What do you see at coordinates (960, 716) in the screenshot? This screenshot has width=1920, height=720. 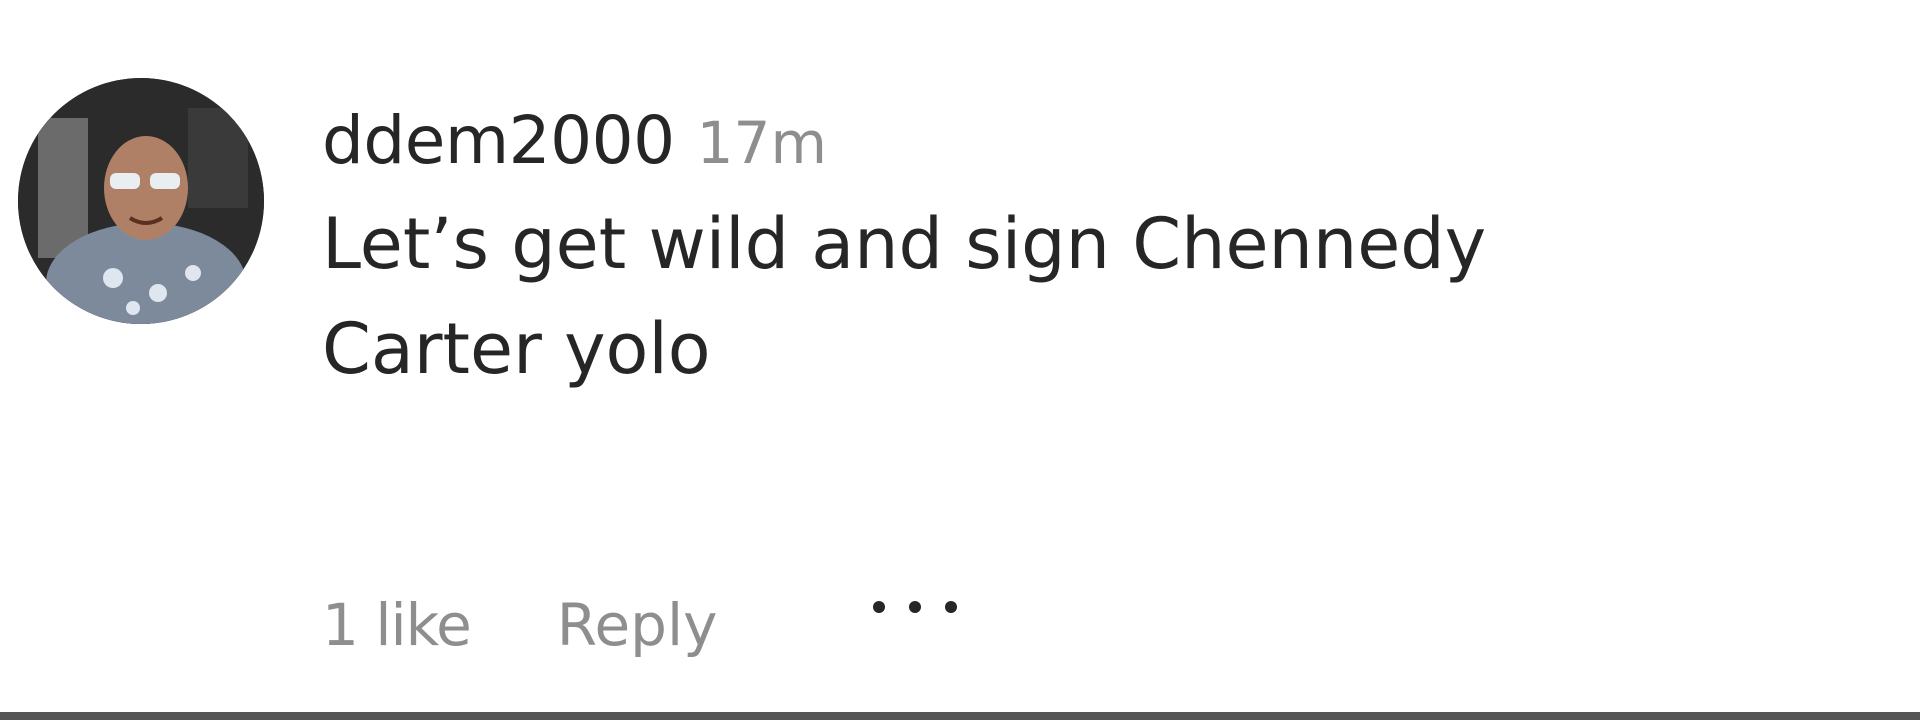 I see `divider` at bounding box center [960, 716].